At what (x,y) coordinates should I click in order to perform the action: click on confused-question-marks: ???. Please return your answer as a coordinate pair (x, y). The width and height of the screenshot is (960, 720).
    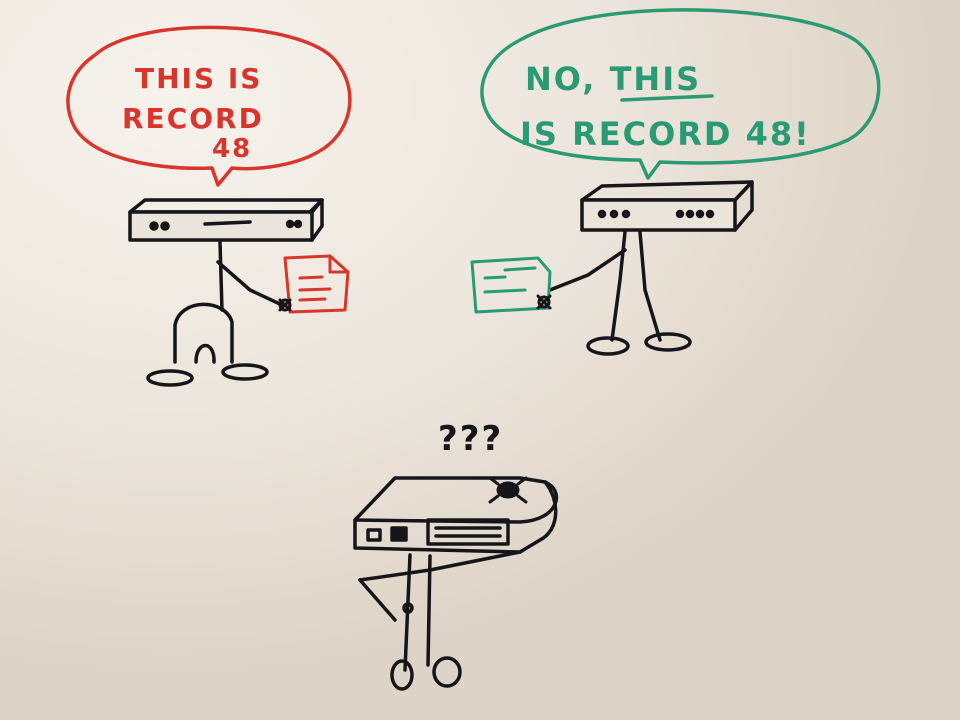
    Looking at the image, I should click on (470, 439).